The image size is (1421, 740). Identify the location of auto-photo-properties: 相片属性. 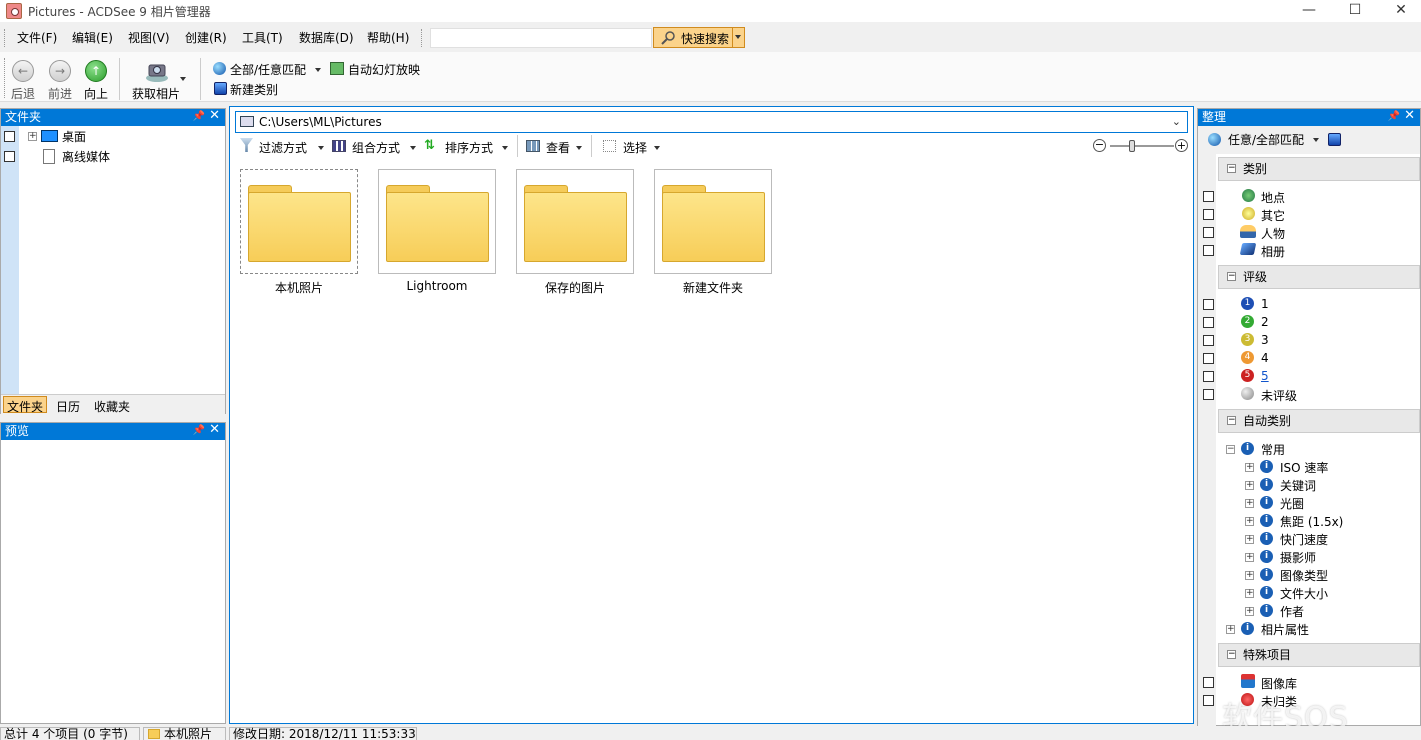
(1285, 629).